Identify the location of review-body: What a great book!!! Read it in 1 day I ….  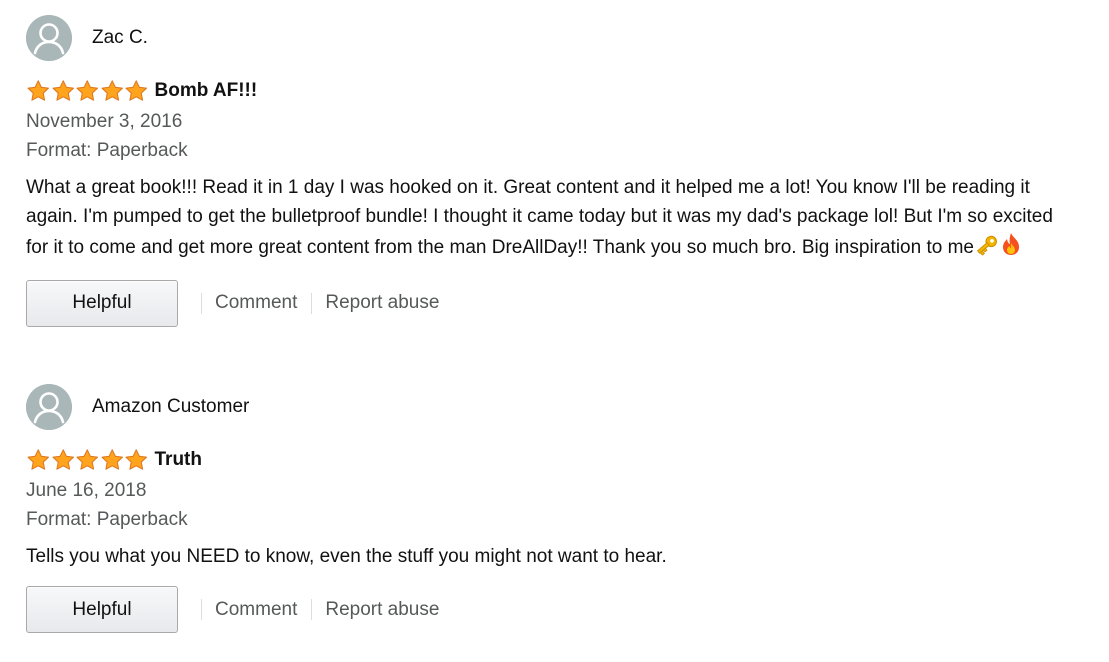
(551, 219).